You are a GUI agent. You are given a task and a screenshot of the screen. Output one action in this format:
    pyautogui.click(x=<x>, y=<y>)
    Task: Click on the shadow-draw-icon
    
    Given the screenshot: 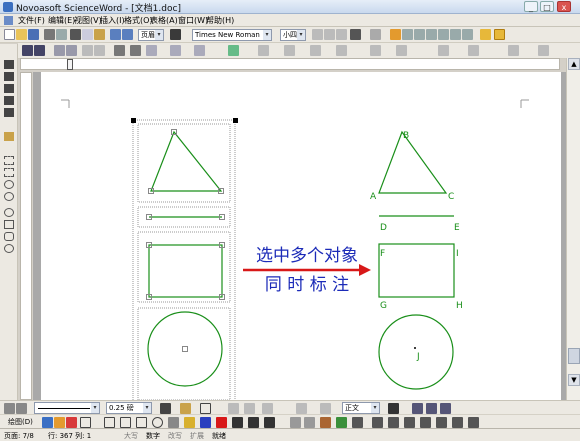 What is the action you would take?
    pyautogui.click(x=295, y=422)
    